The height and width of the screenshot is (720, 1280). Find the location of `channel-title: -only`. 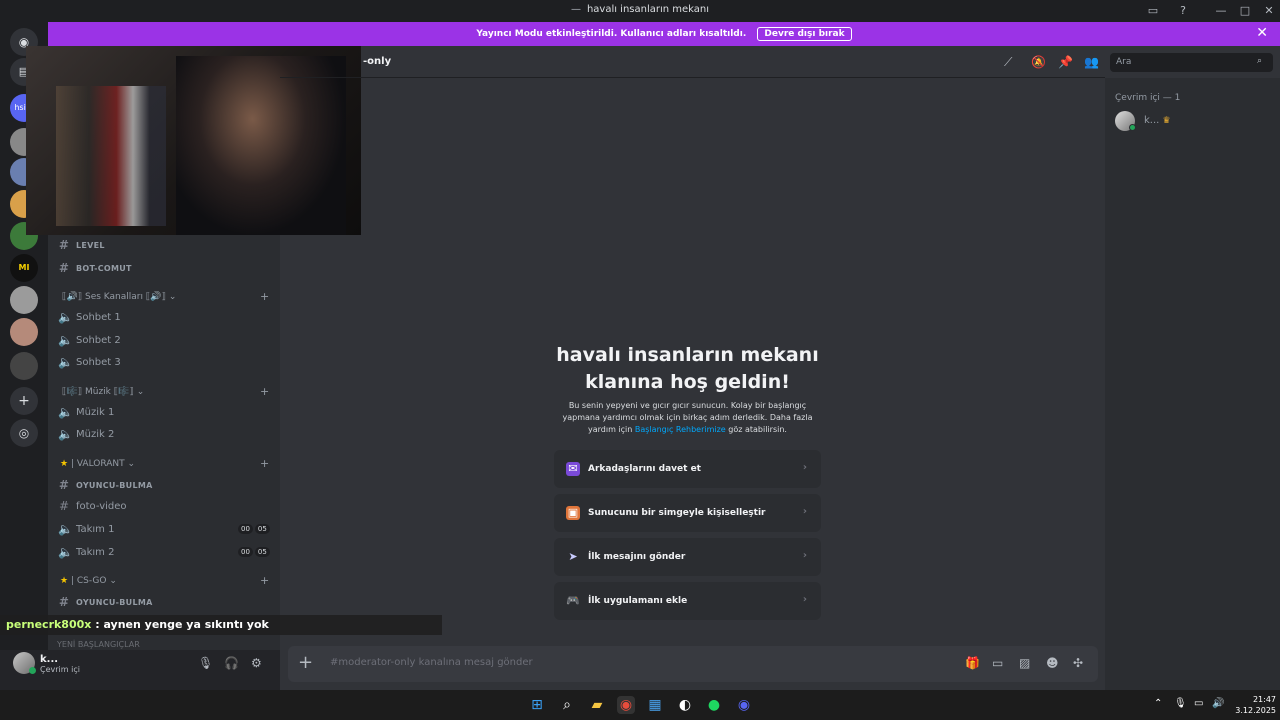

channel-title: -only is located at coordinates (377, 61).